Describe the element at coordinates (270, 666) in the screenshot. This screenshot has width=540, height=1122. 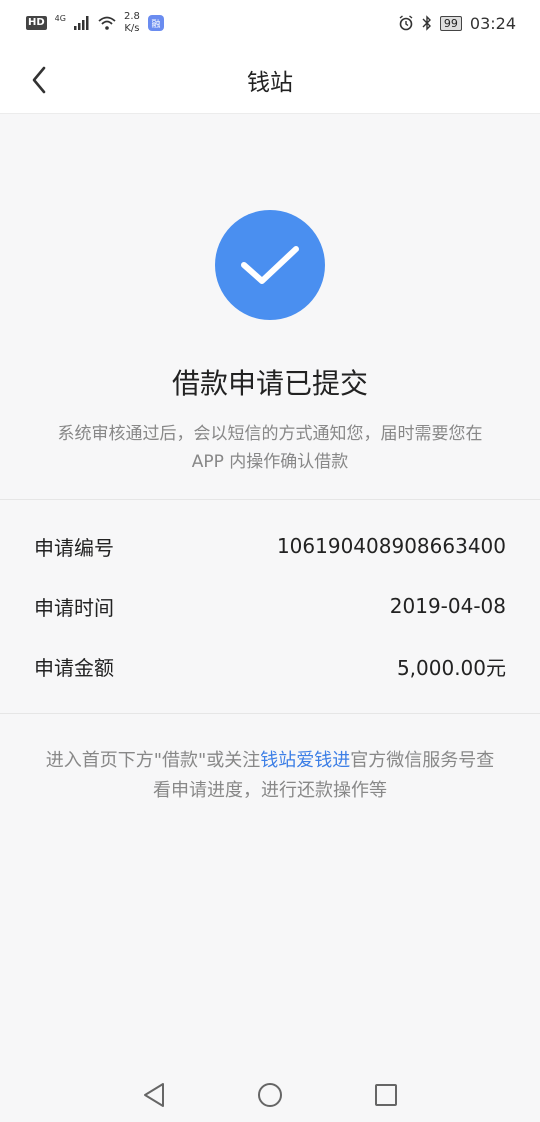
I see `info-row-application-amount: 申请金额 5,000.00元` at that location.